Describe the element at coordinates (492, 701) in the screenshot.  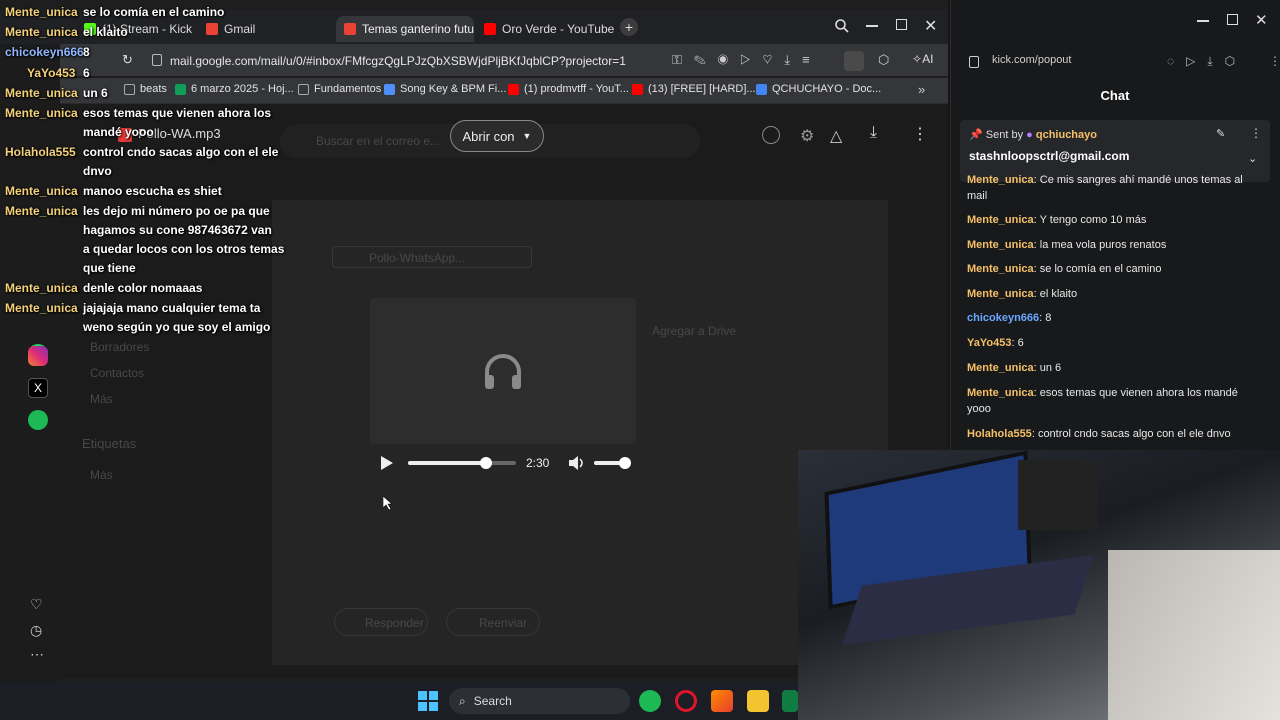
I see `taskbar-search-label: Search` at that location.